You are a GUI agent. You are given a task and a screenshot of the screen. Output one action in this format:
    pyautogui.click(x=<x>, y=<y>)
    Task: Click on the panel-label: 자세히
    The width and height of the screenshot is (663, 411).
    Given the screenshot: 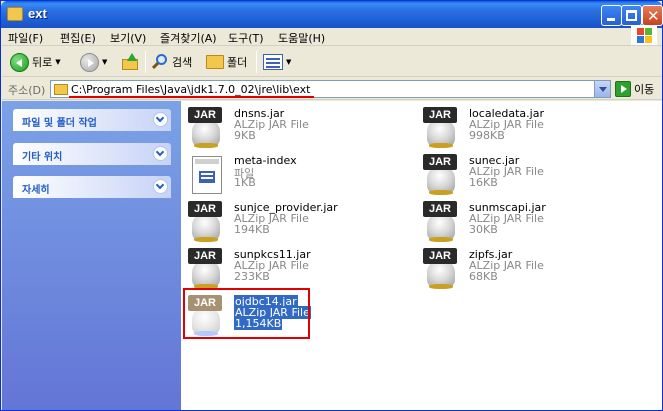 What is the action you would take?
    pyautogui.click(x=36, y=190)
    